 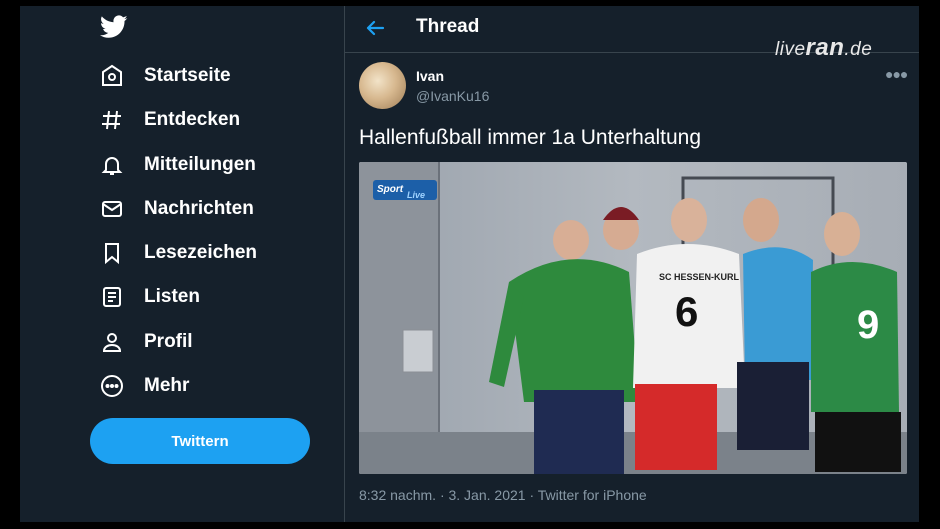 What do you see at coordinates (112, 342) in the screenshot?
I see `profile-icon` at bounding box center [112, 342].